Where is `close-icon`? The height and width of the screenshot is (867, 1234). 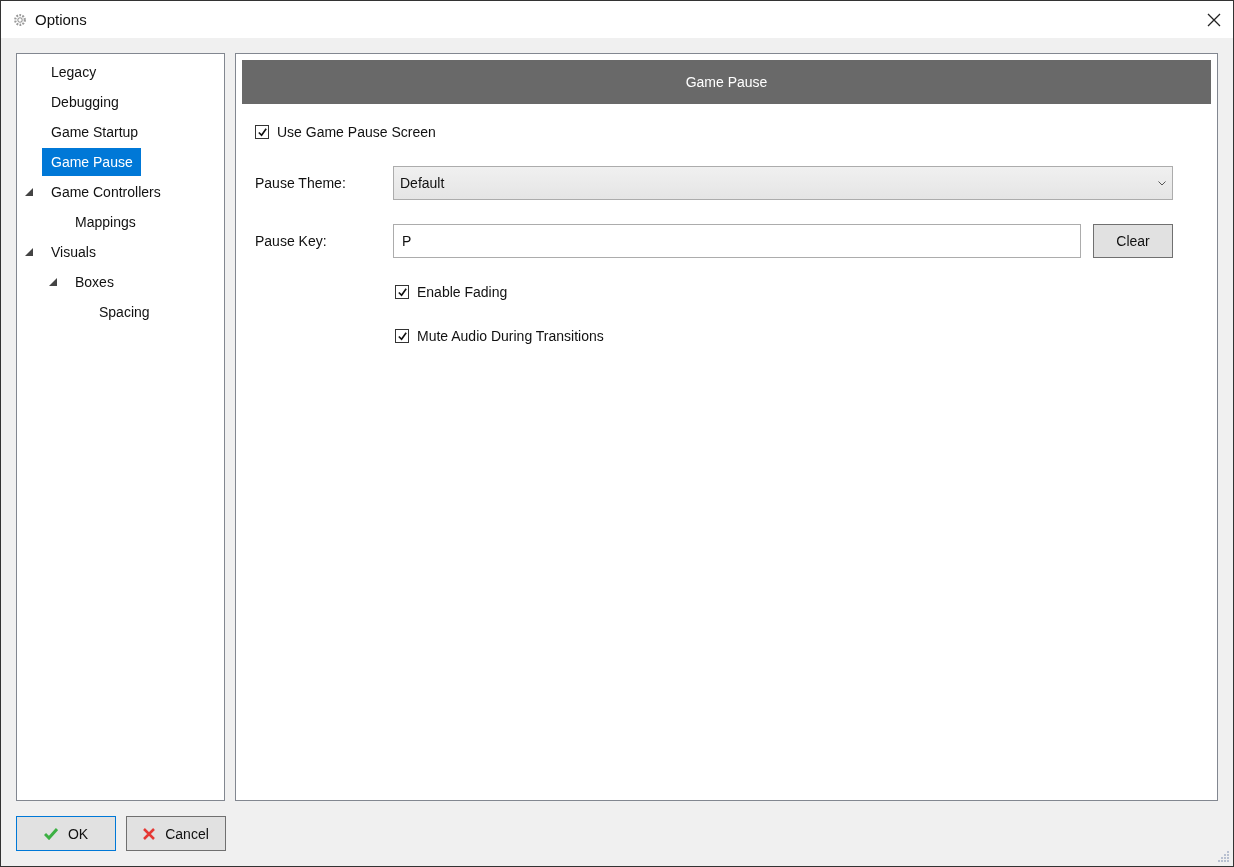
close-icon is located at coordinates (1214, 19).